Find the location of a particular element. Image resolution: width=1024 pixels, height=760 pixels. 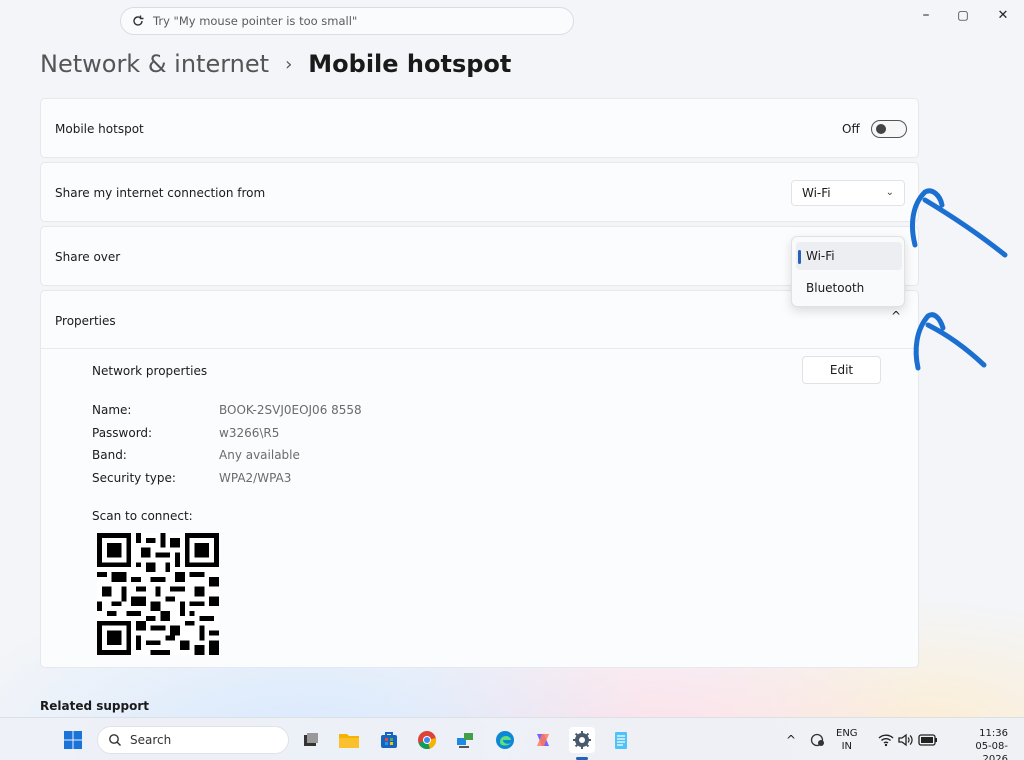

page-title: Mobile hotspot is located at coordinates (410, 64).